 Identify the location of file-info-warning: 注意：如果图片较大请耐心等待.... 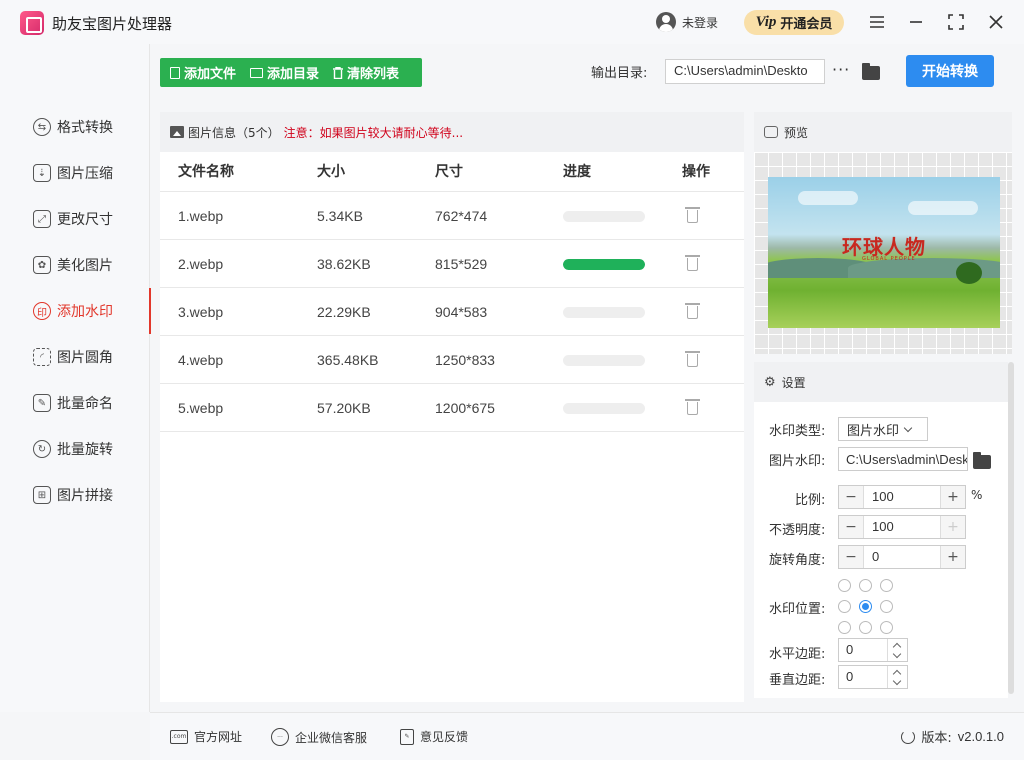
(373, 132).